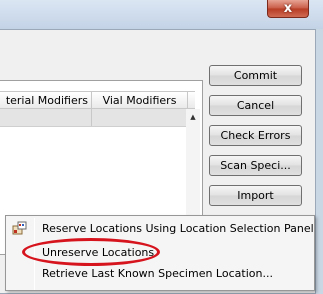  What do you see at coordinates (319, 161) in the screenshot?
I see `window-frame` at bounding box center [319, 161].